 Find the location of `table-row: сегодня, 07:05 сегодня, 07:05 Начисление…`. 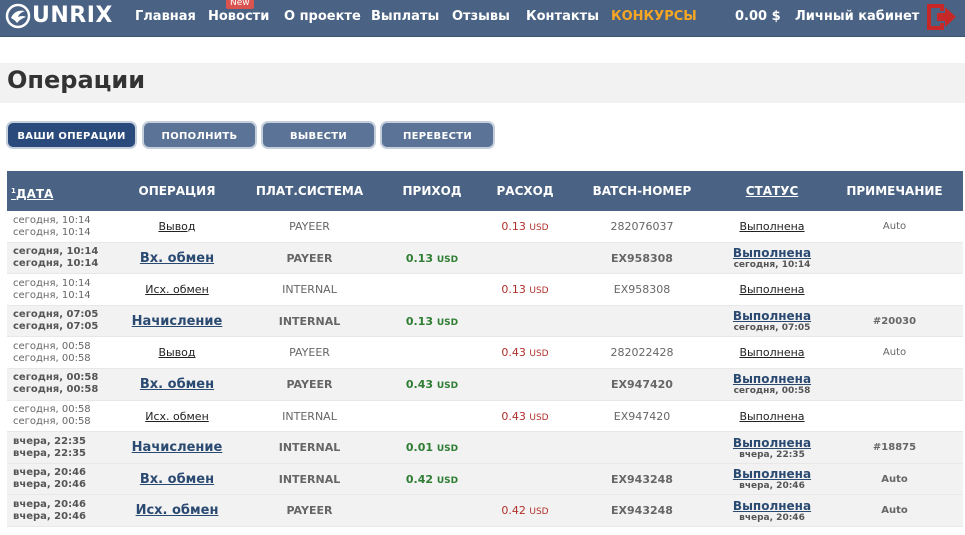

table-row: сегодня, 07:05 сегодня, 07:05 Начисление… is located at coordinates (485, 321).